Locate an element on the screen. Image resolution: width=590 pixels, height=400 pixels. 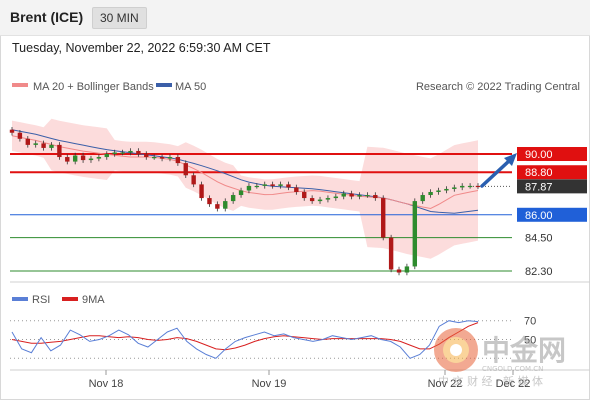
price-level-badges: 90.00 88.80 87.87 86.00 84.50 82.30 is located at coordinates (552, 212).